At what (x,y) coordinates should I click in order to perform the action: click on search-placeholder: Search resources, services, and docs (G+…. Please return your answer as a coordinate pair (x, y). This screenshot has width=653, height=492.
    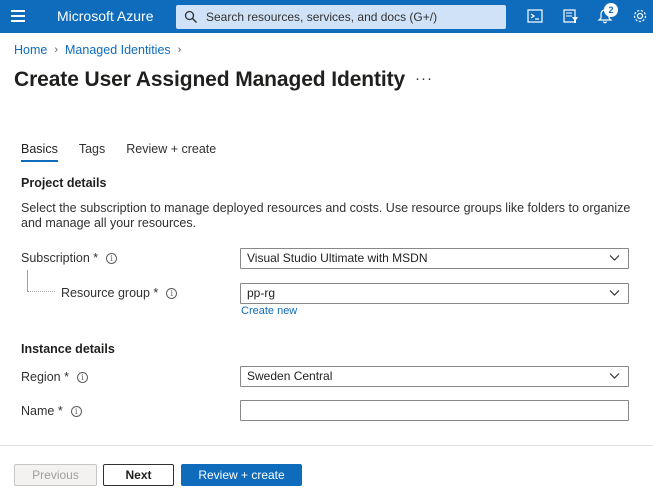
    Looking at the image, I should click on (322, 17).